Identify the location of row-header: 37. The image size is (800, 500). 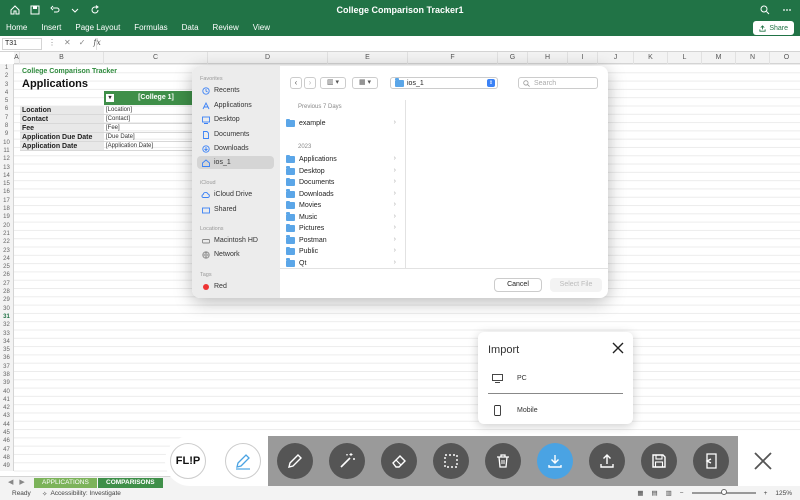
(6, 367).